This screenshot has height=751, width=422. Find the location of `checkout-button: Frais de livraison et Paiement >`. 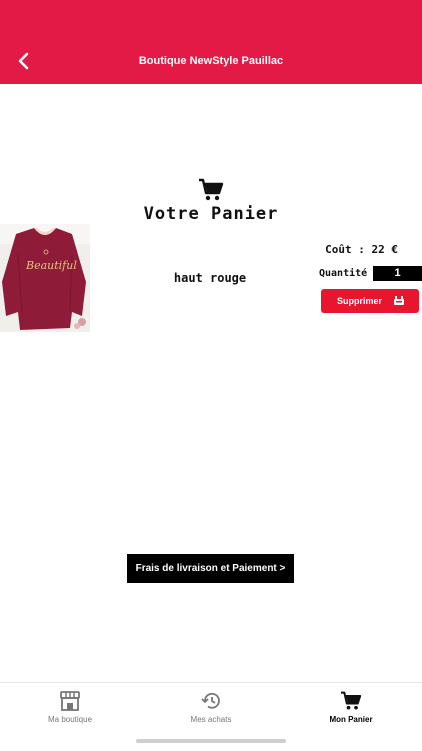

checkout-button: Frais de livraison et Paiement > is located at coordinates (210, 568).